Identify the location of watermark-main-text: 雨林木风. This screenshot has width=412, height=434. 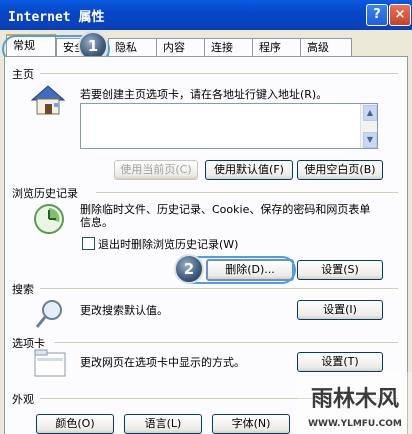
(355, 399).